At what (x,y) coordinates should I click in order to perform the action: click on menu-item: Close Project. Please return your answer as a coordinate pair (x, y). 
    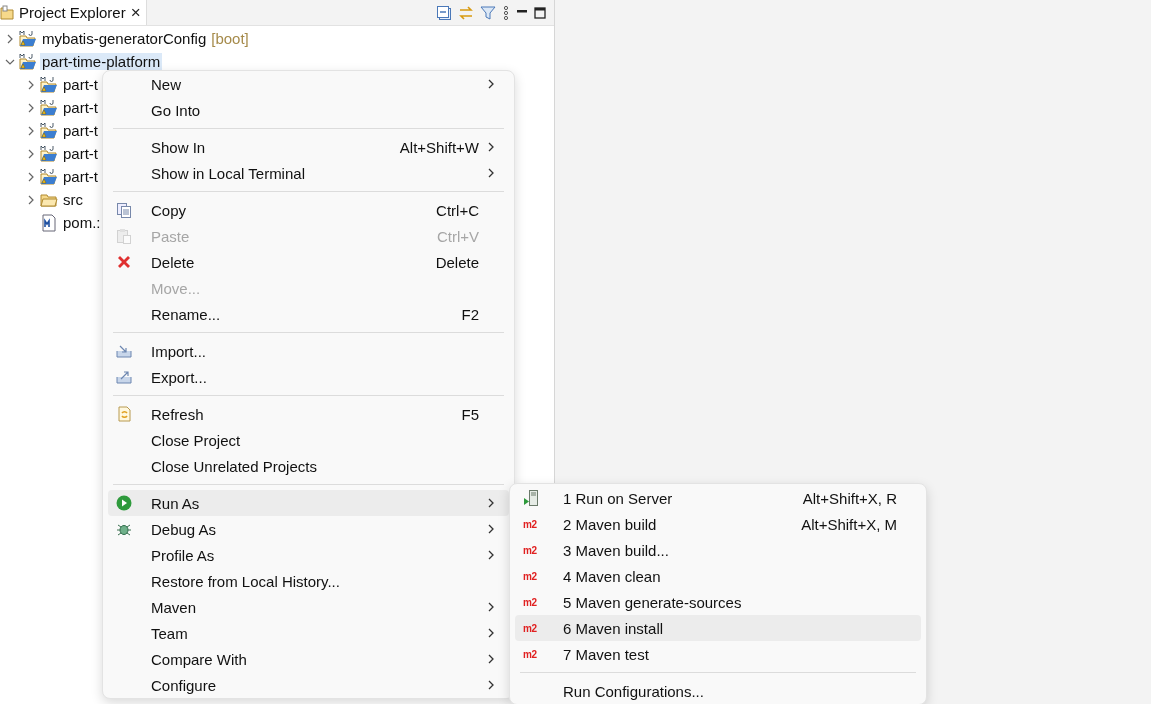
    Looking at the image, I should click on (308, 440).